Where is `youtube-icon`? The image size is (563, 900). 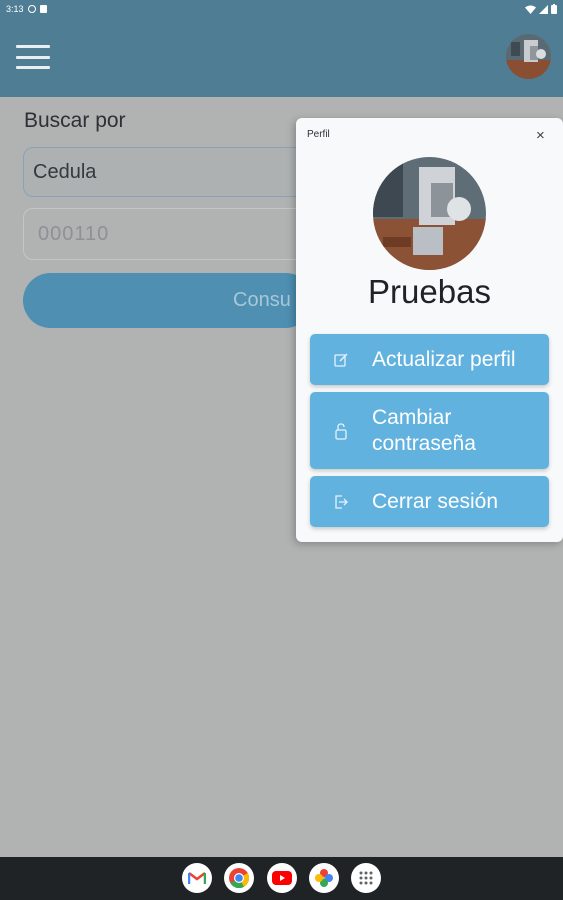
youtube-icon is located at coordinates (282, 878).